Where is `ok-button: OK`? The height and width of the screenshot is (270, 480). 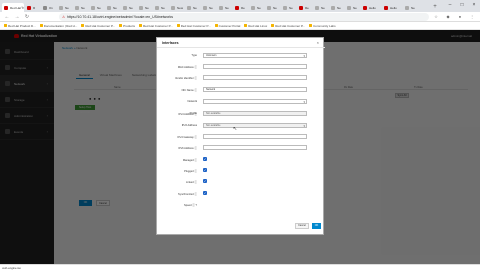 ok-button: OK is located at coordinates (316, 226).